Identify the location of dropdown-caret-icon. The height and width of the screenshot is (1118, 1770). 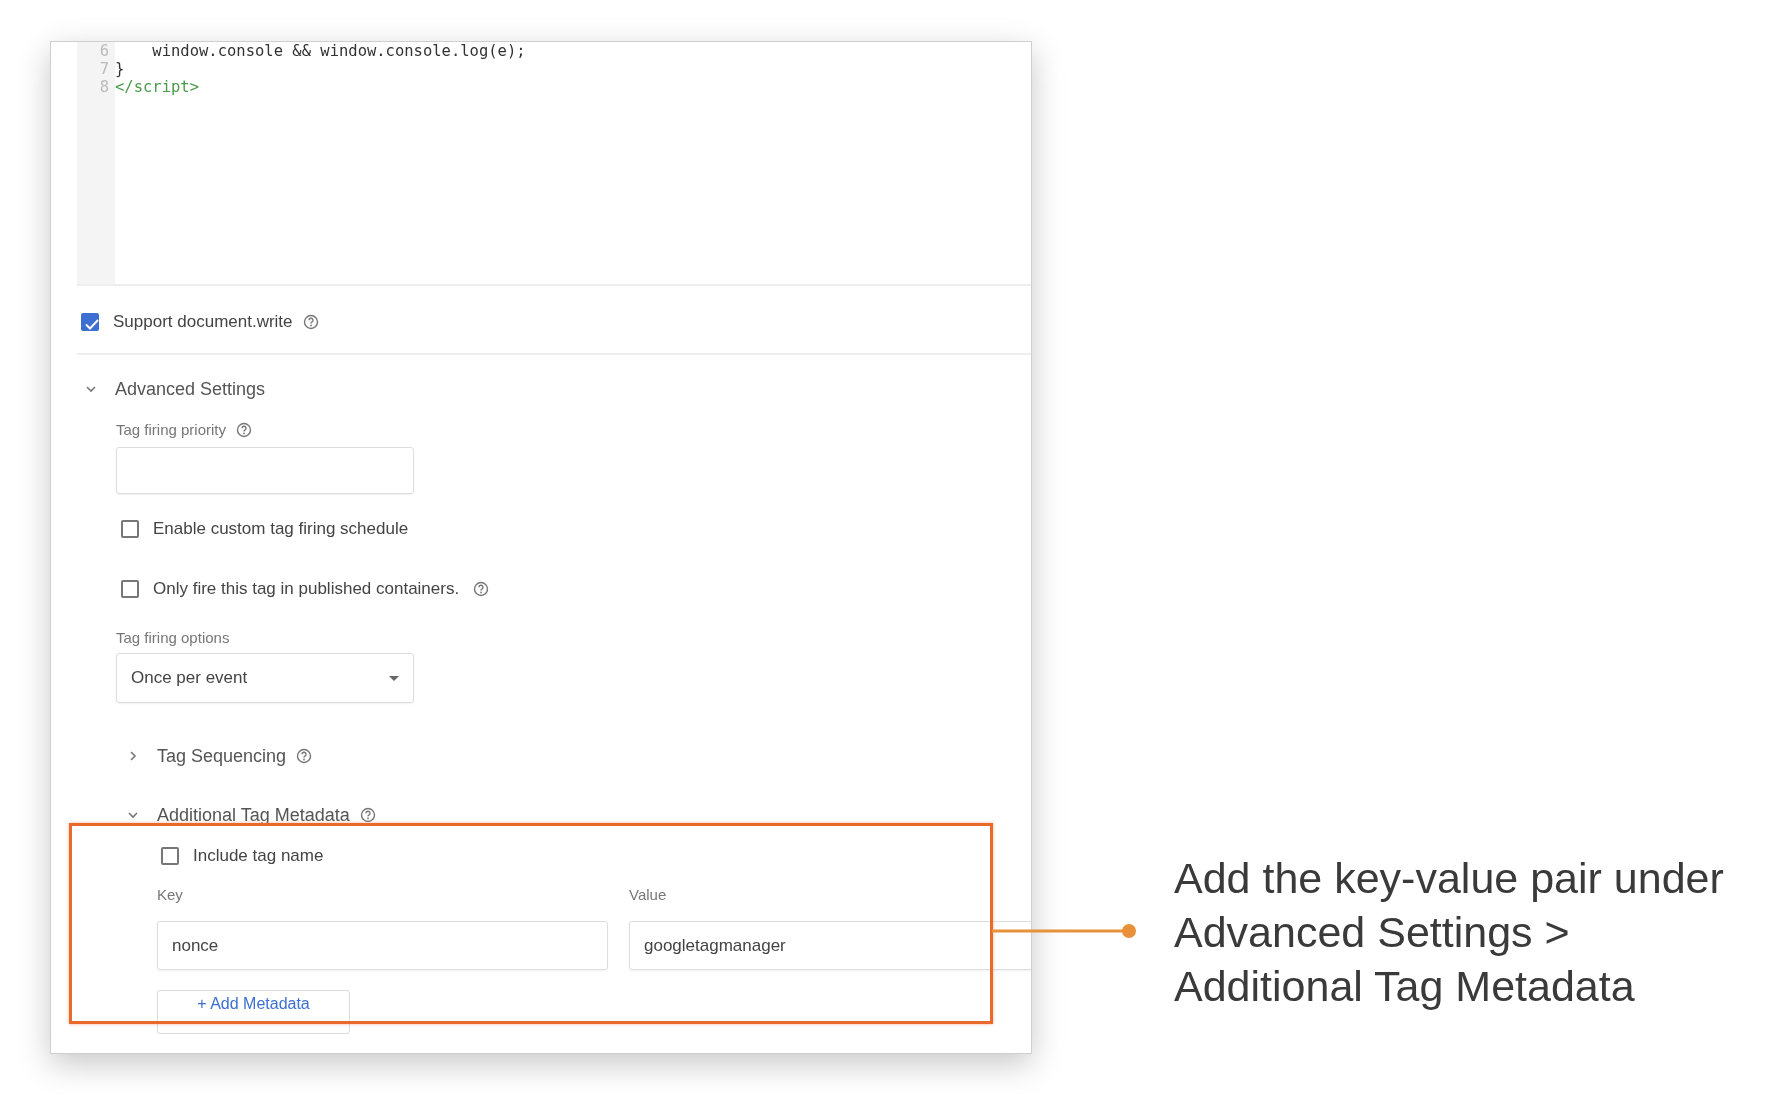
(394, 678).